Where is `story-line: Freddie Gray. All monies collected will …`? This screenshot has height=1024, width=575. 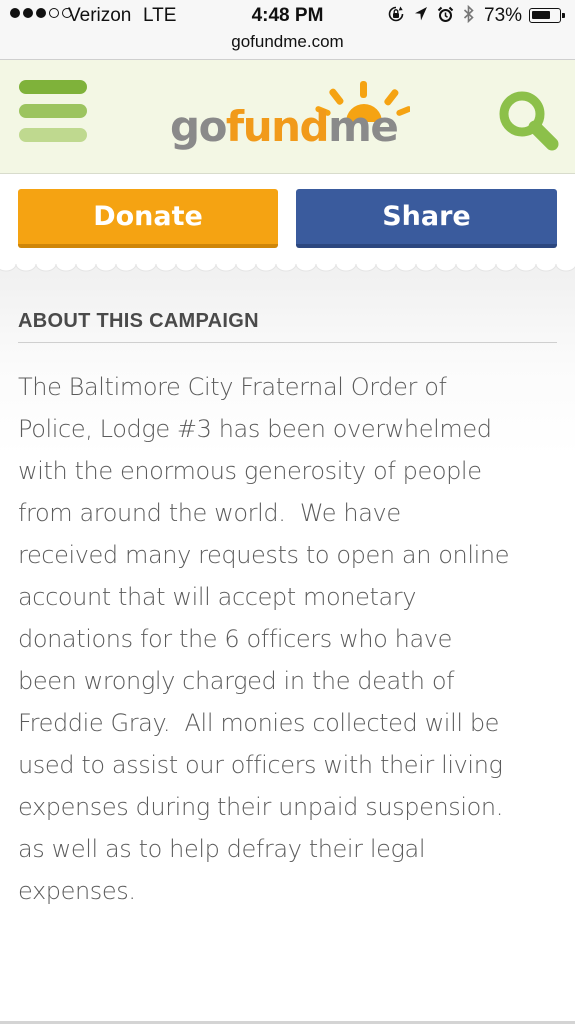
story-line: Freddie Gray. All monies collected will … is located at coordinates (259, 723).